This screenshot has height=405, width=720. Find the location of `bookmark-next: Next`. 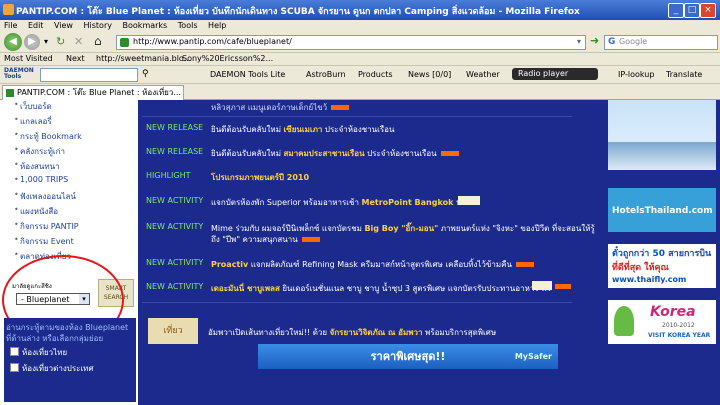

bookmark-next: Next is located at coordinates (75, 58).